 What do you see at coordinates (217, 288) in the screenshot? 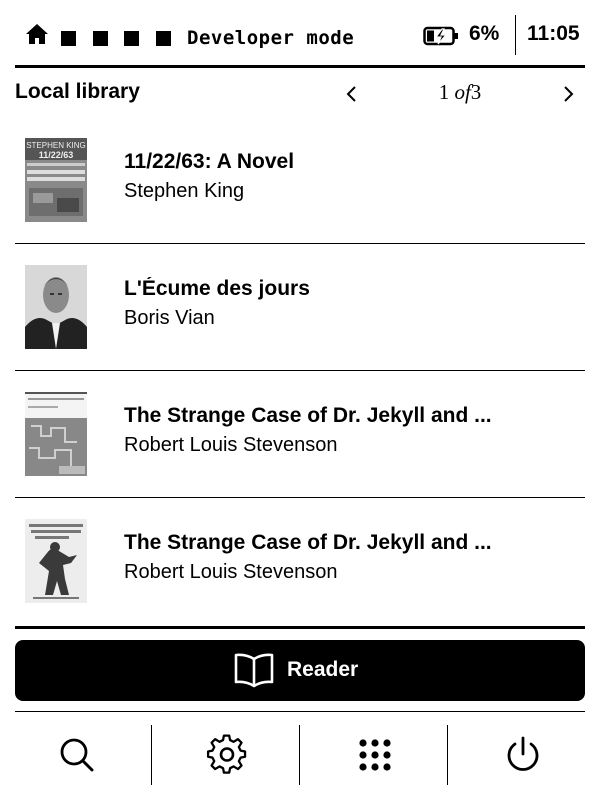
I see `book-title: L'Écume des jours` at bounding box center [217, 288].